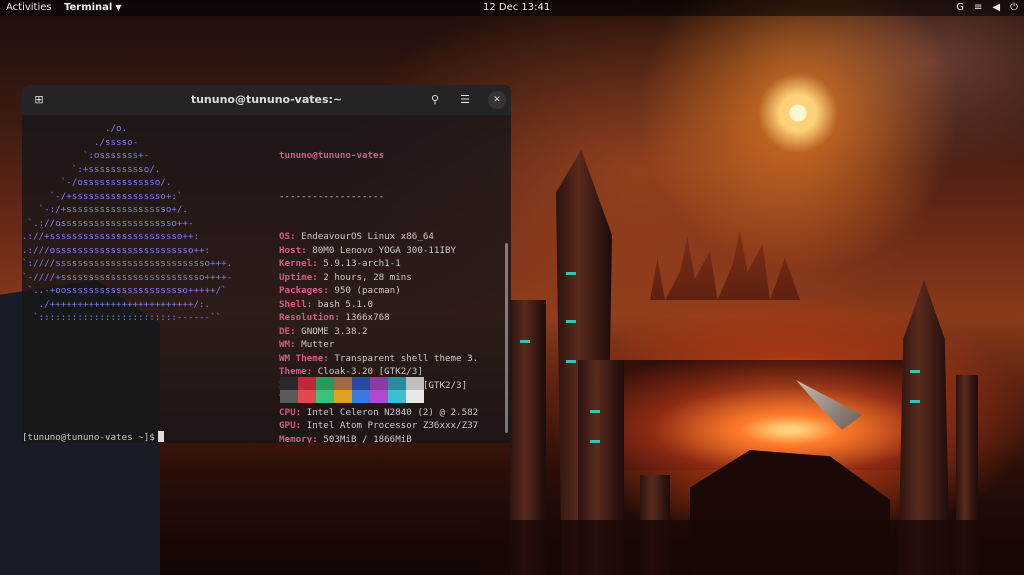 This screenshot has width=1024, height=575. I want to click on info-key: DE, so click(285, 331).